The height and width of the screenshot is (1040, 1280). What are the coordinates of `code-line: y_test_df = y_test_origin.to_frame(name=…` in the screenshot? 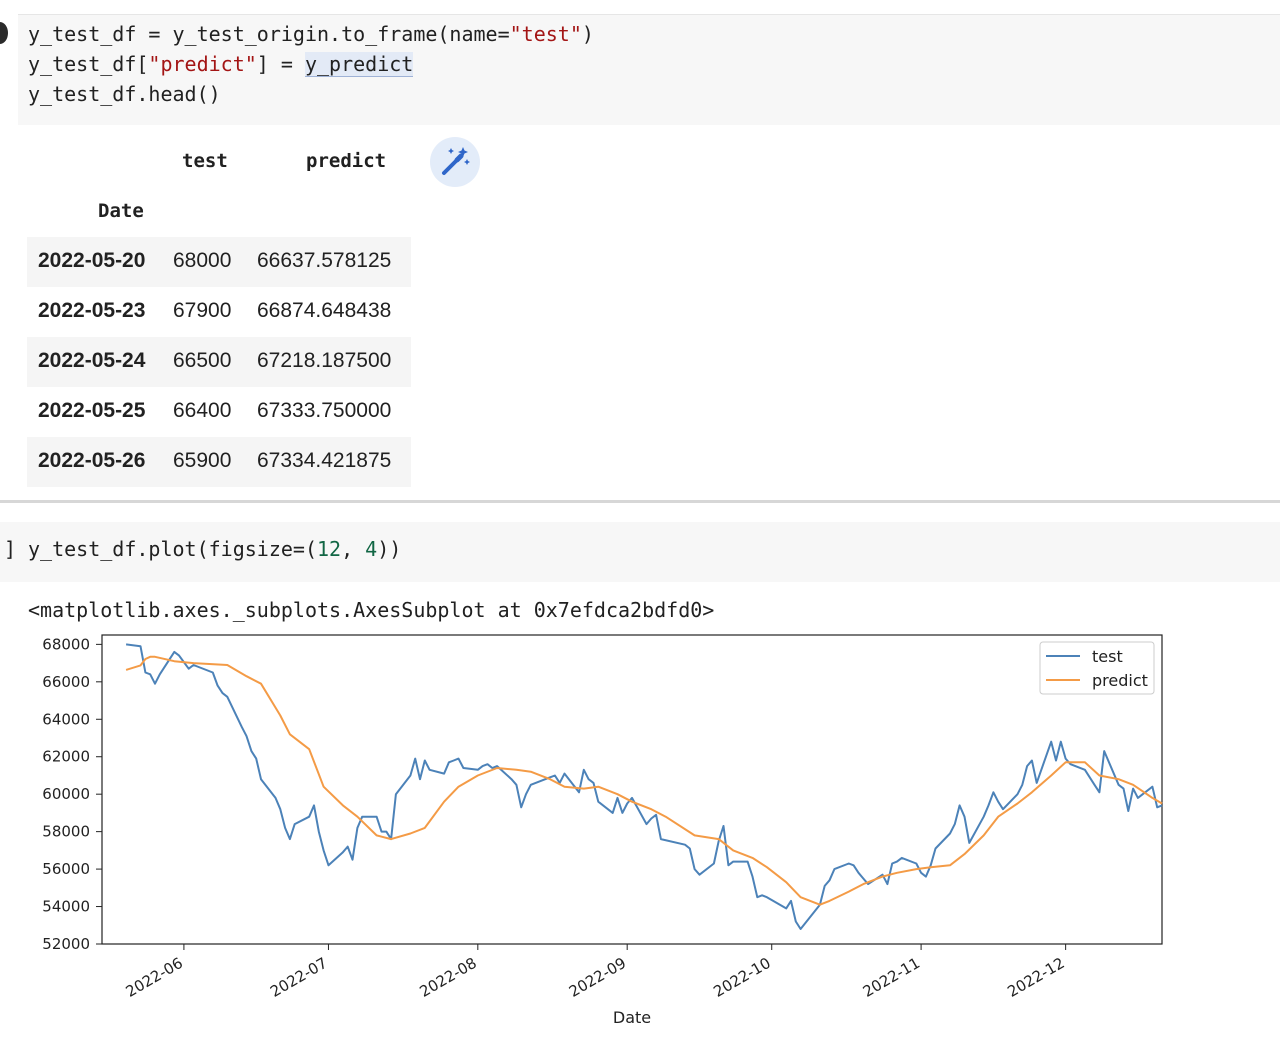 It's located at (311, 34).